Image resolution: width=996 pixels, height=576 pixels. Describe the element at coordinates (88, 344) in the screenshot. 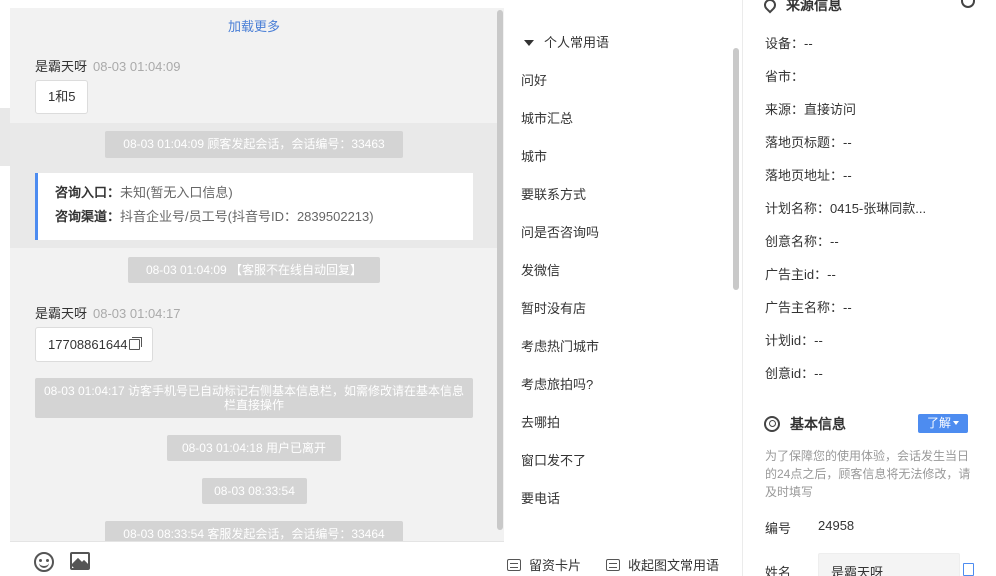

I see `phone-number: 17708861644` at that location.